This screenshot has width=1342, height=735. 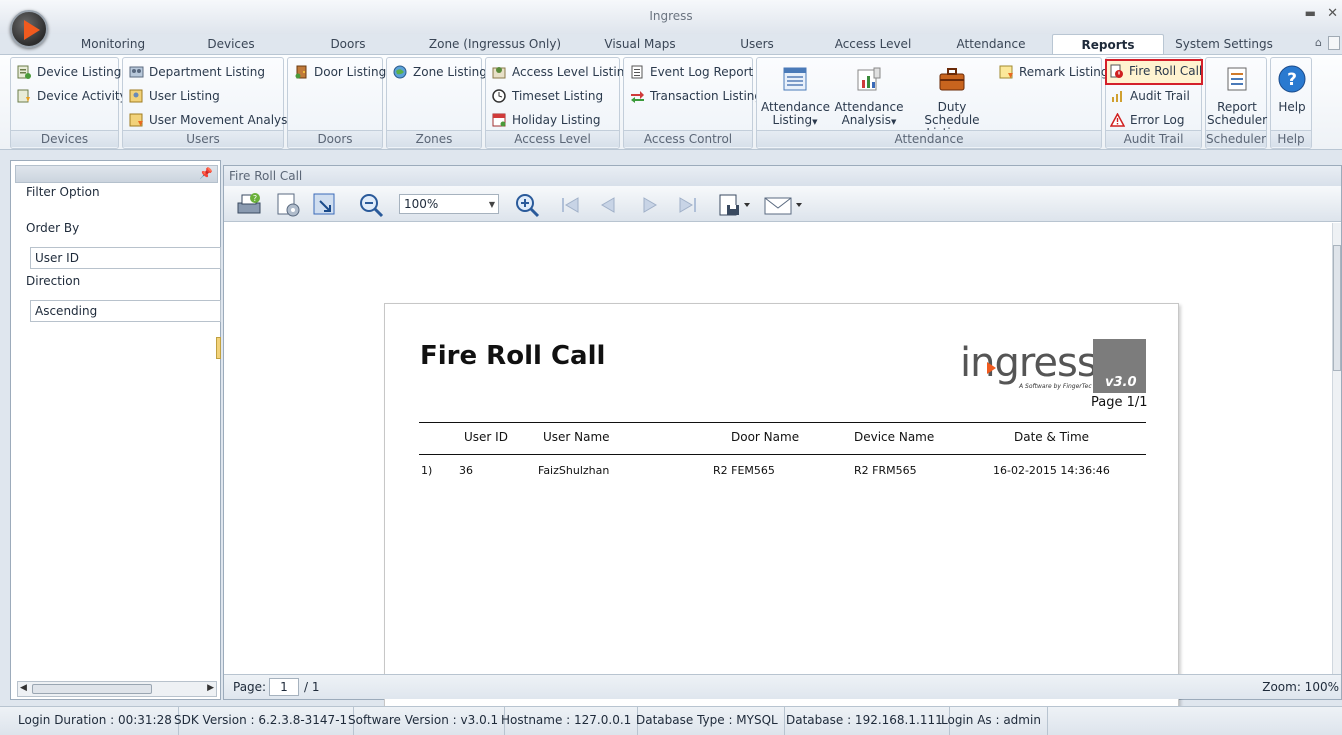 I want to click on email-icon, so click(x=784, y=205).